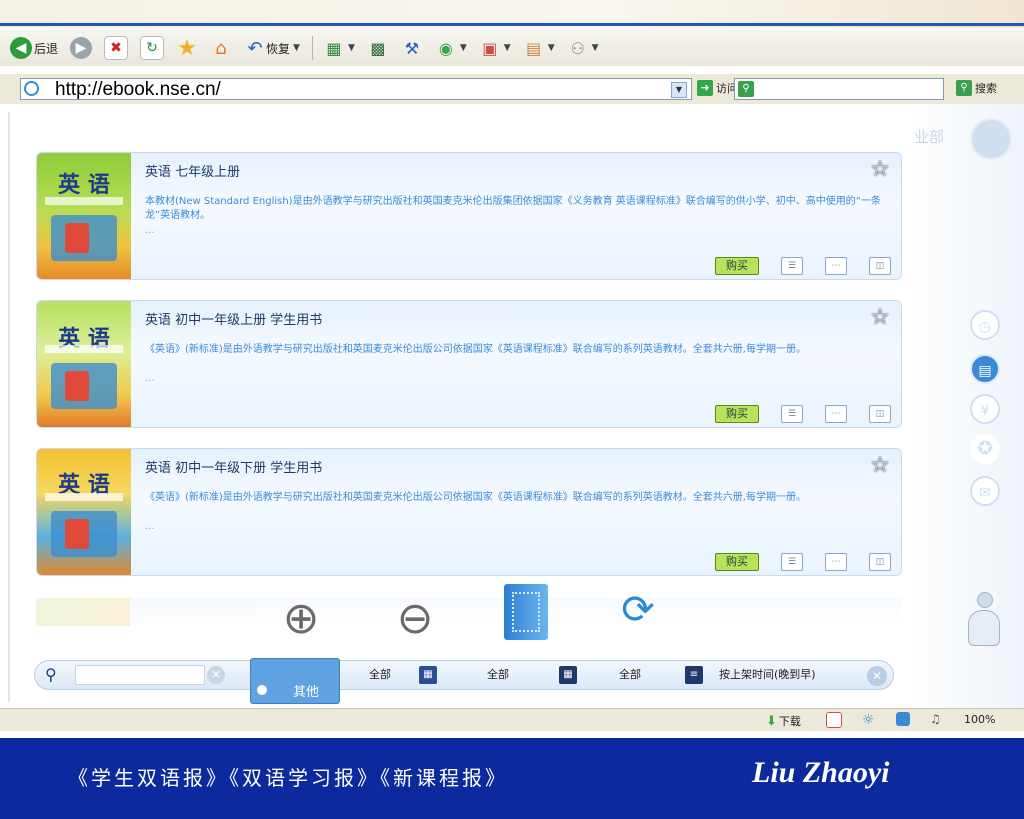 The height and width of the screenshot is (819, 1024). What do you see at coordinates (351, 48) in the screenshot?
I see `apps-dropdown-icon: ▼` at bounding box center [351, 48].